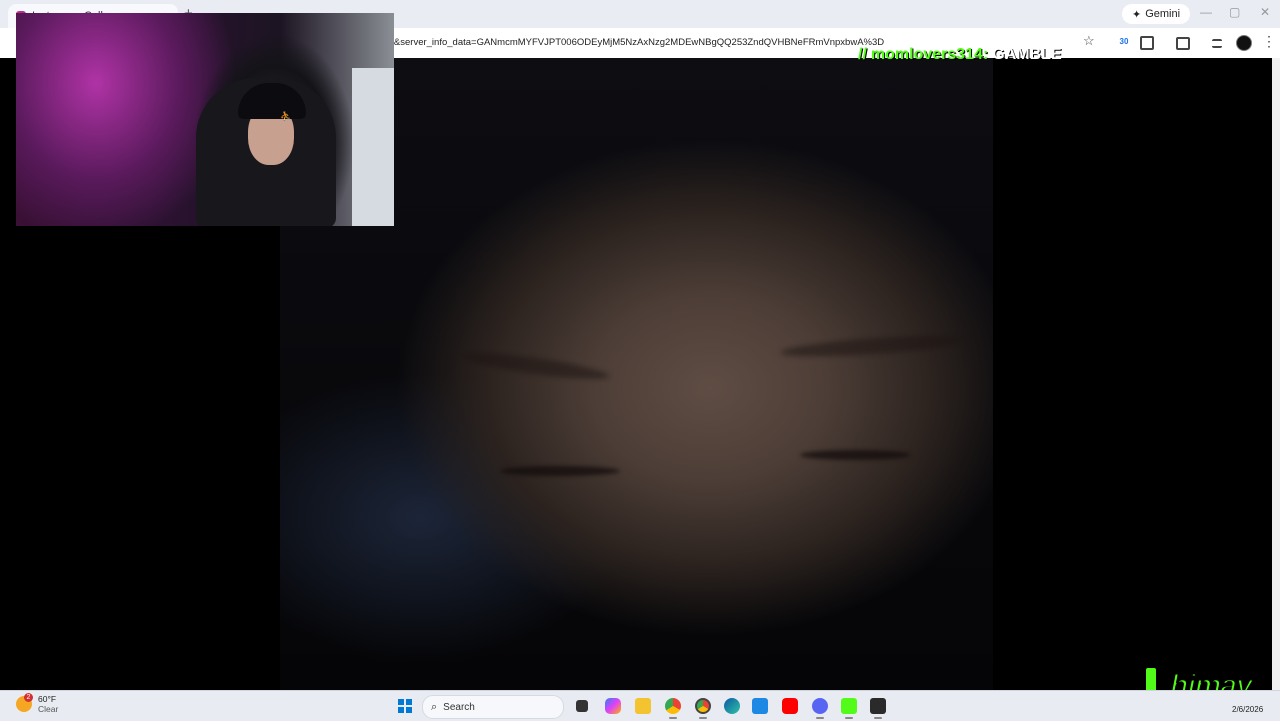 This screenshot has width=1280, height=721. I want to click on youtube-icon, so click(790, 706).